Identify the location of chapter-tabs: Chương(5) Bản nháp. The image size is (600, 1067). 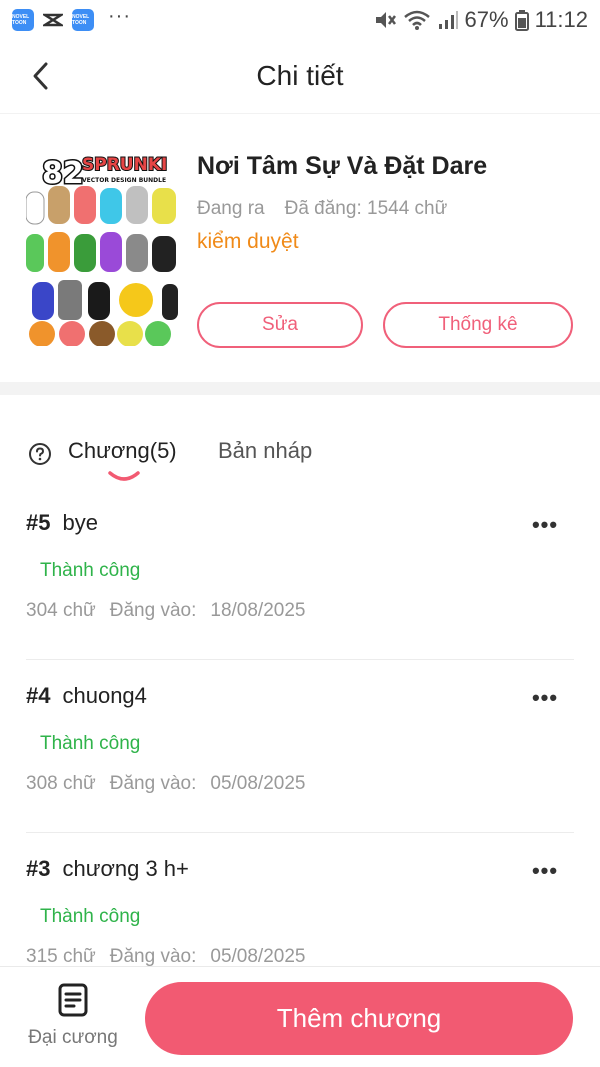
(300, 455).